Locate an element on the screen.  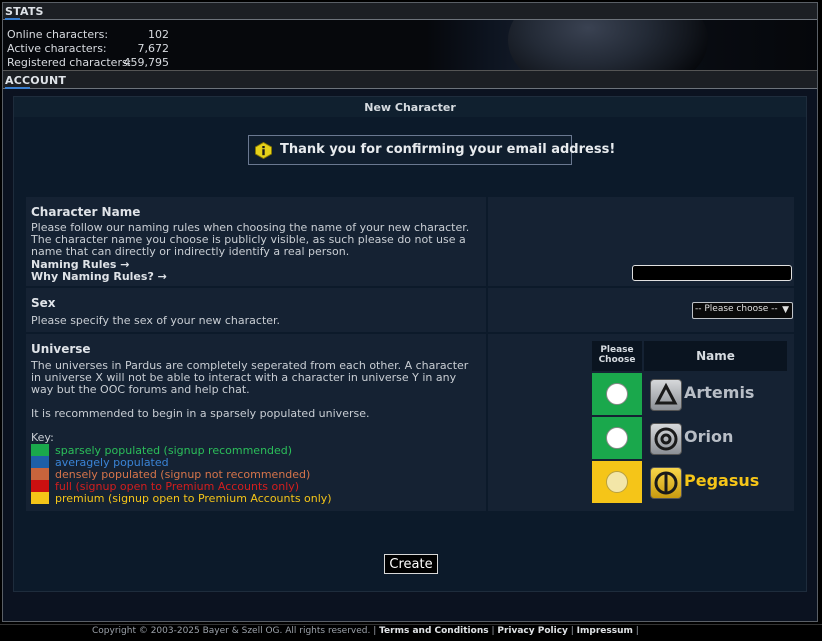
stats-header: STATS is located at coordinates (410, 11).